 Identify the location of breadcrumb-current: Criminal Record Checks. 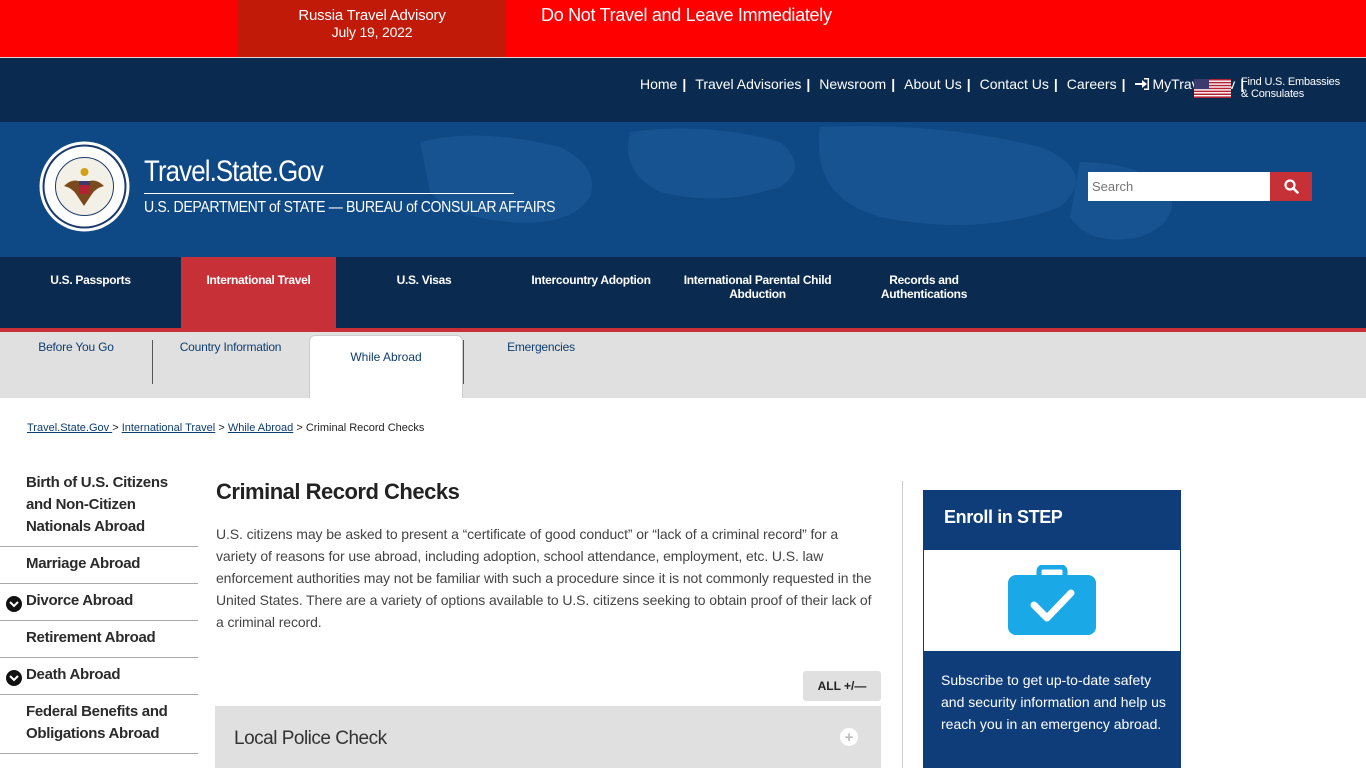
(365, 428).